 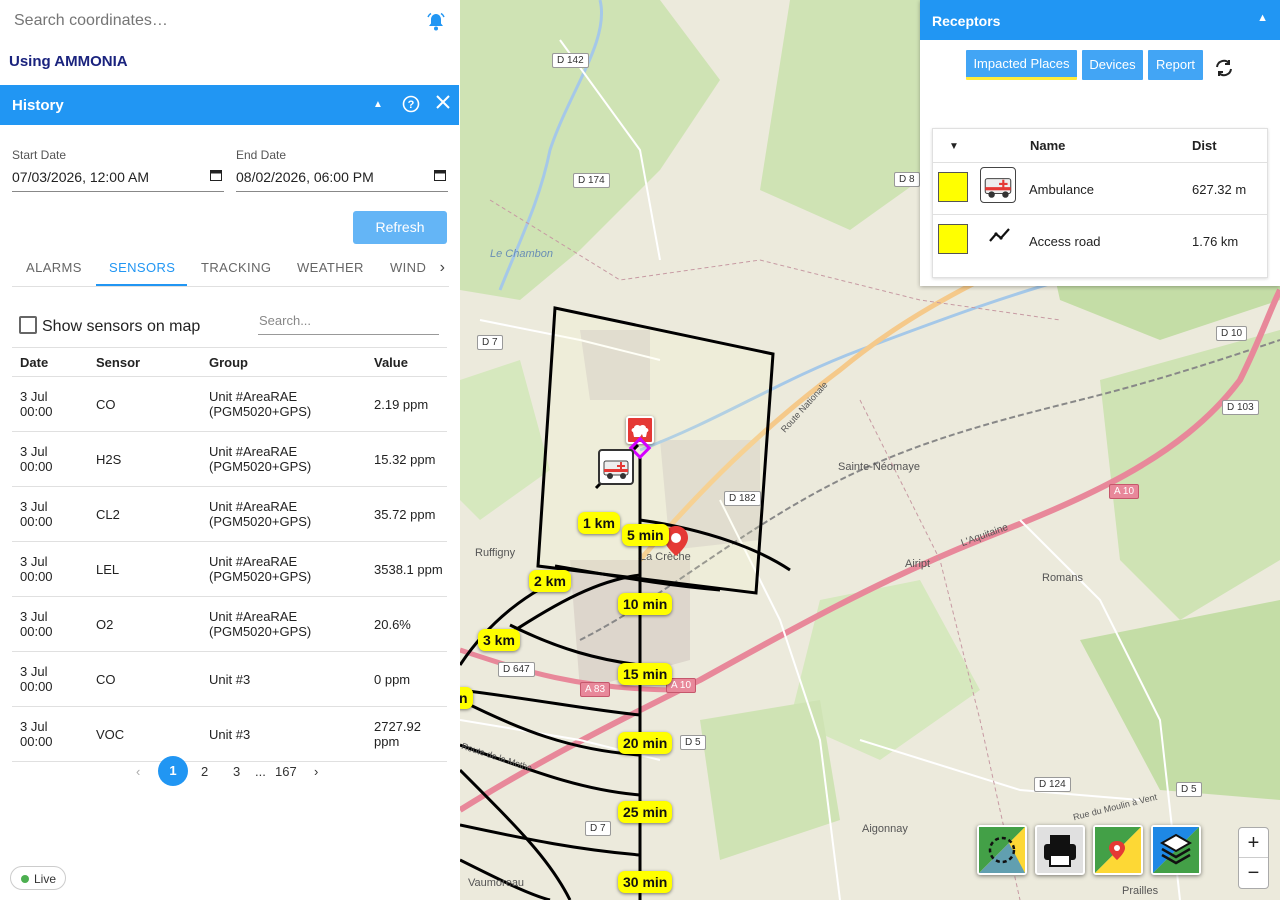 What do you see at coordinates (286, 771) in the screenshot?
I see `page-link: 167` at bounding box center [286, 771].